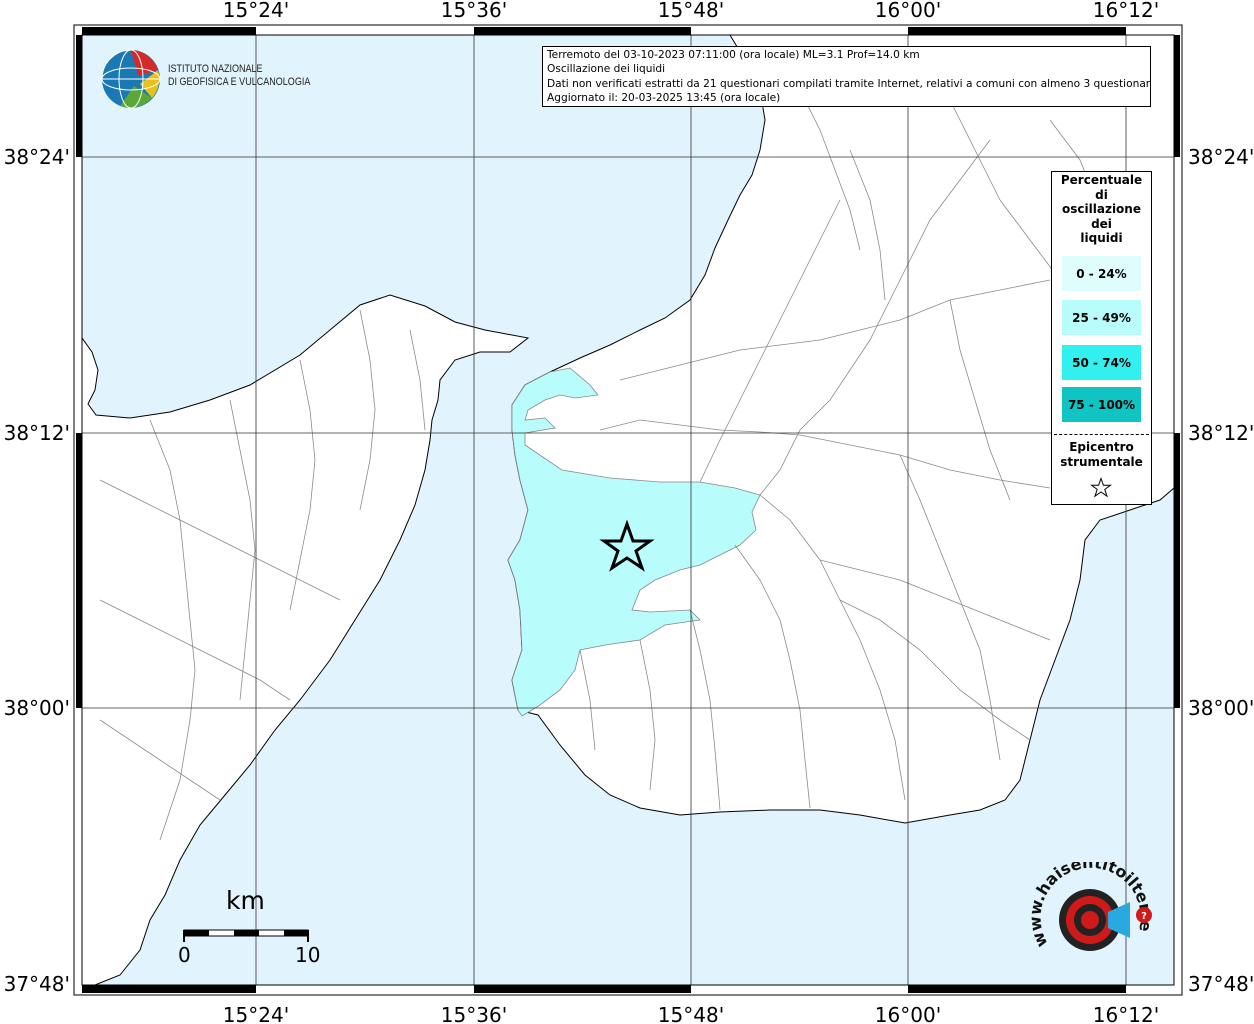 This screenshot has width=1254, height=1024. What do you see at coordinates (691, 11) in the screenshot?
I see `lon-label-top-3: 15°48'` at bounding box center [691, 11].